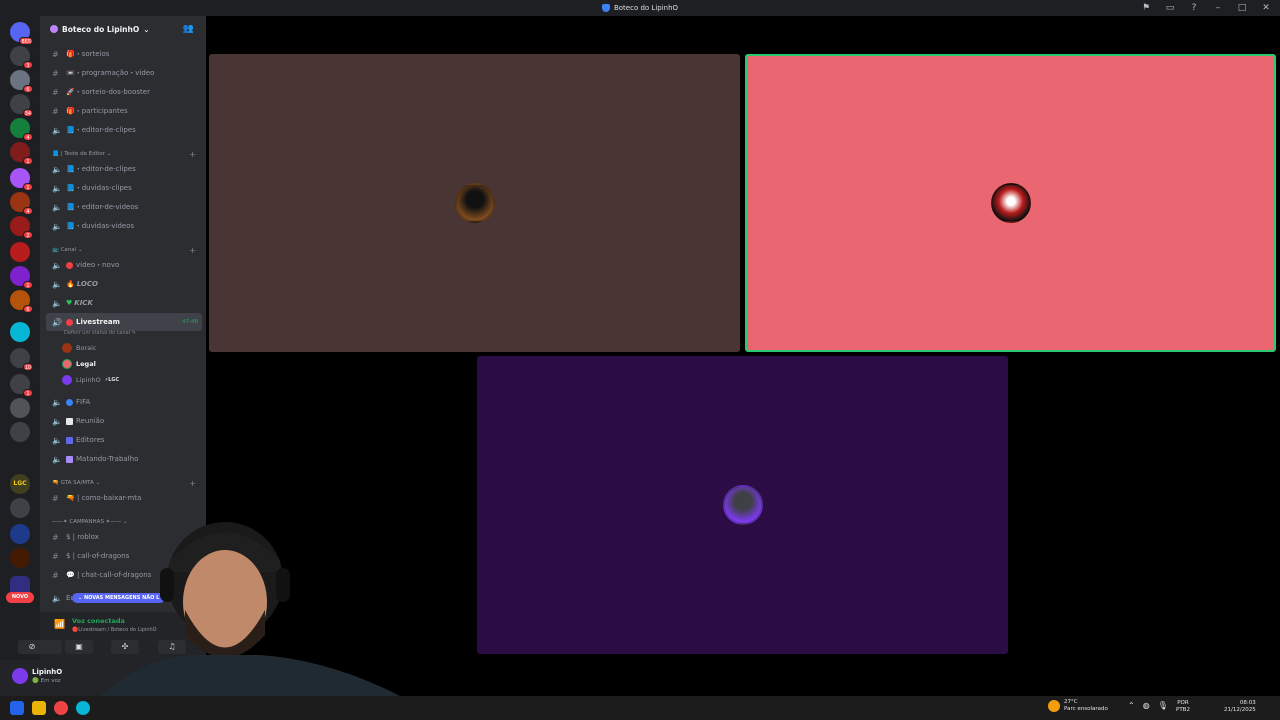  Describe the element at coordinates (124, 402) in the screenshot. I see `channel-fifa: 🔈 FIFA` at that location.